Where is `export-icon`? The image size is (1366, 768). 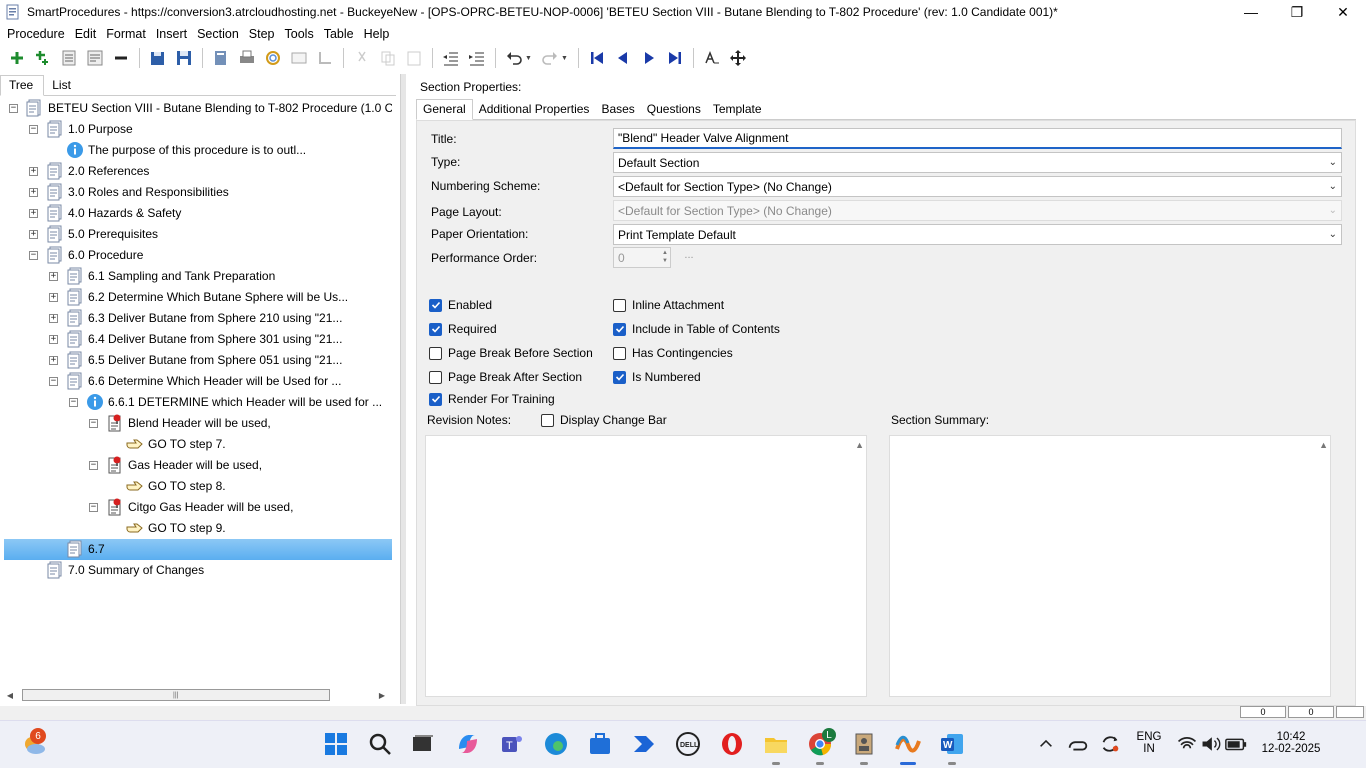 export-icon is located at coordinates (221, 58).